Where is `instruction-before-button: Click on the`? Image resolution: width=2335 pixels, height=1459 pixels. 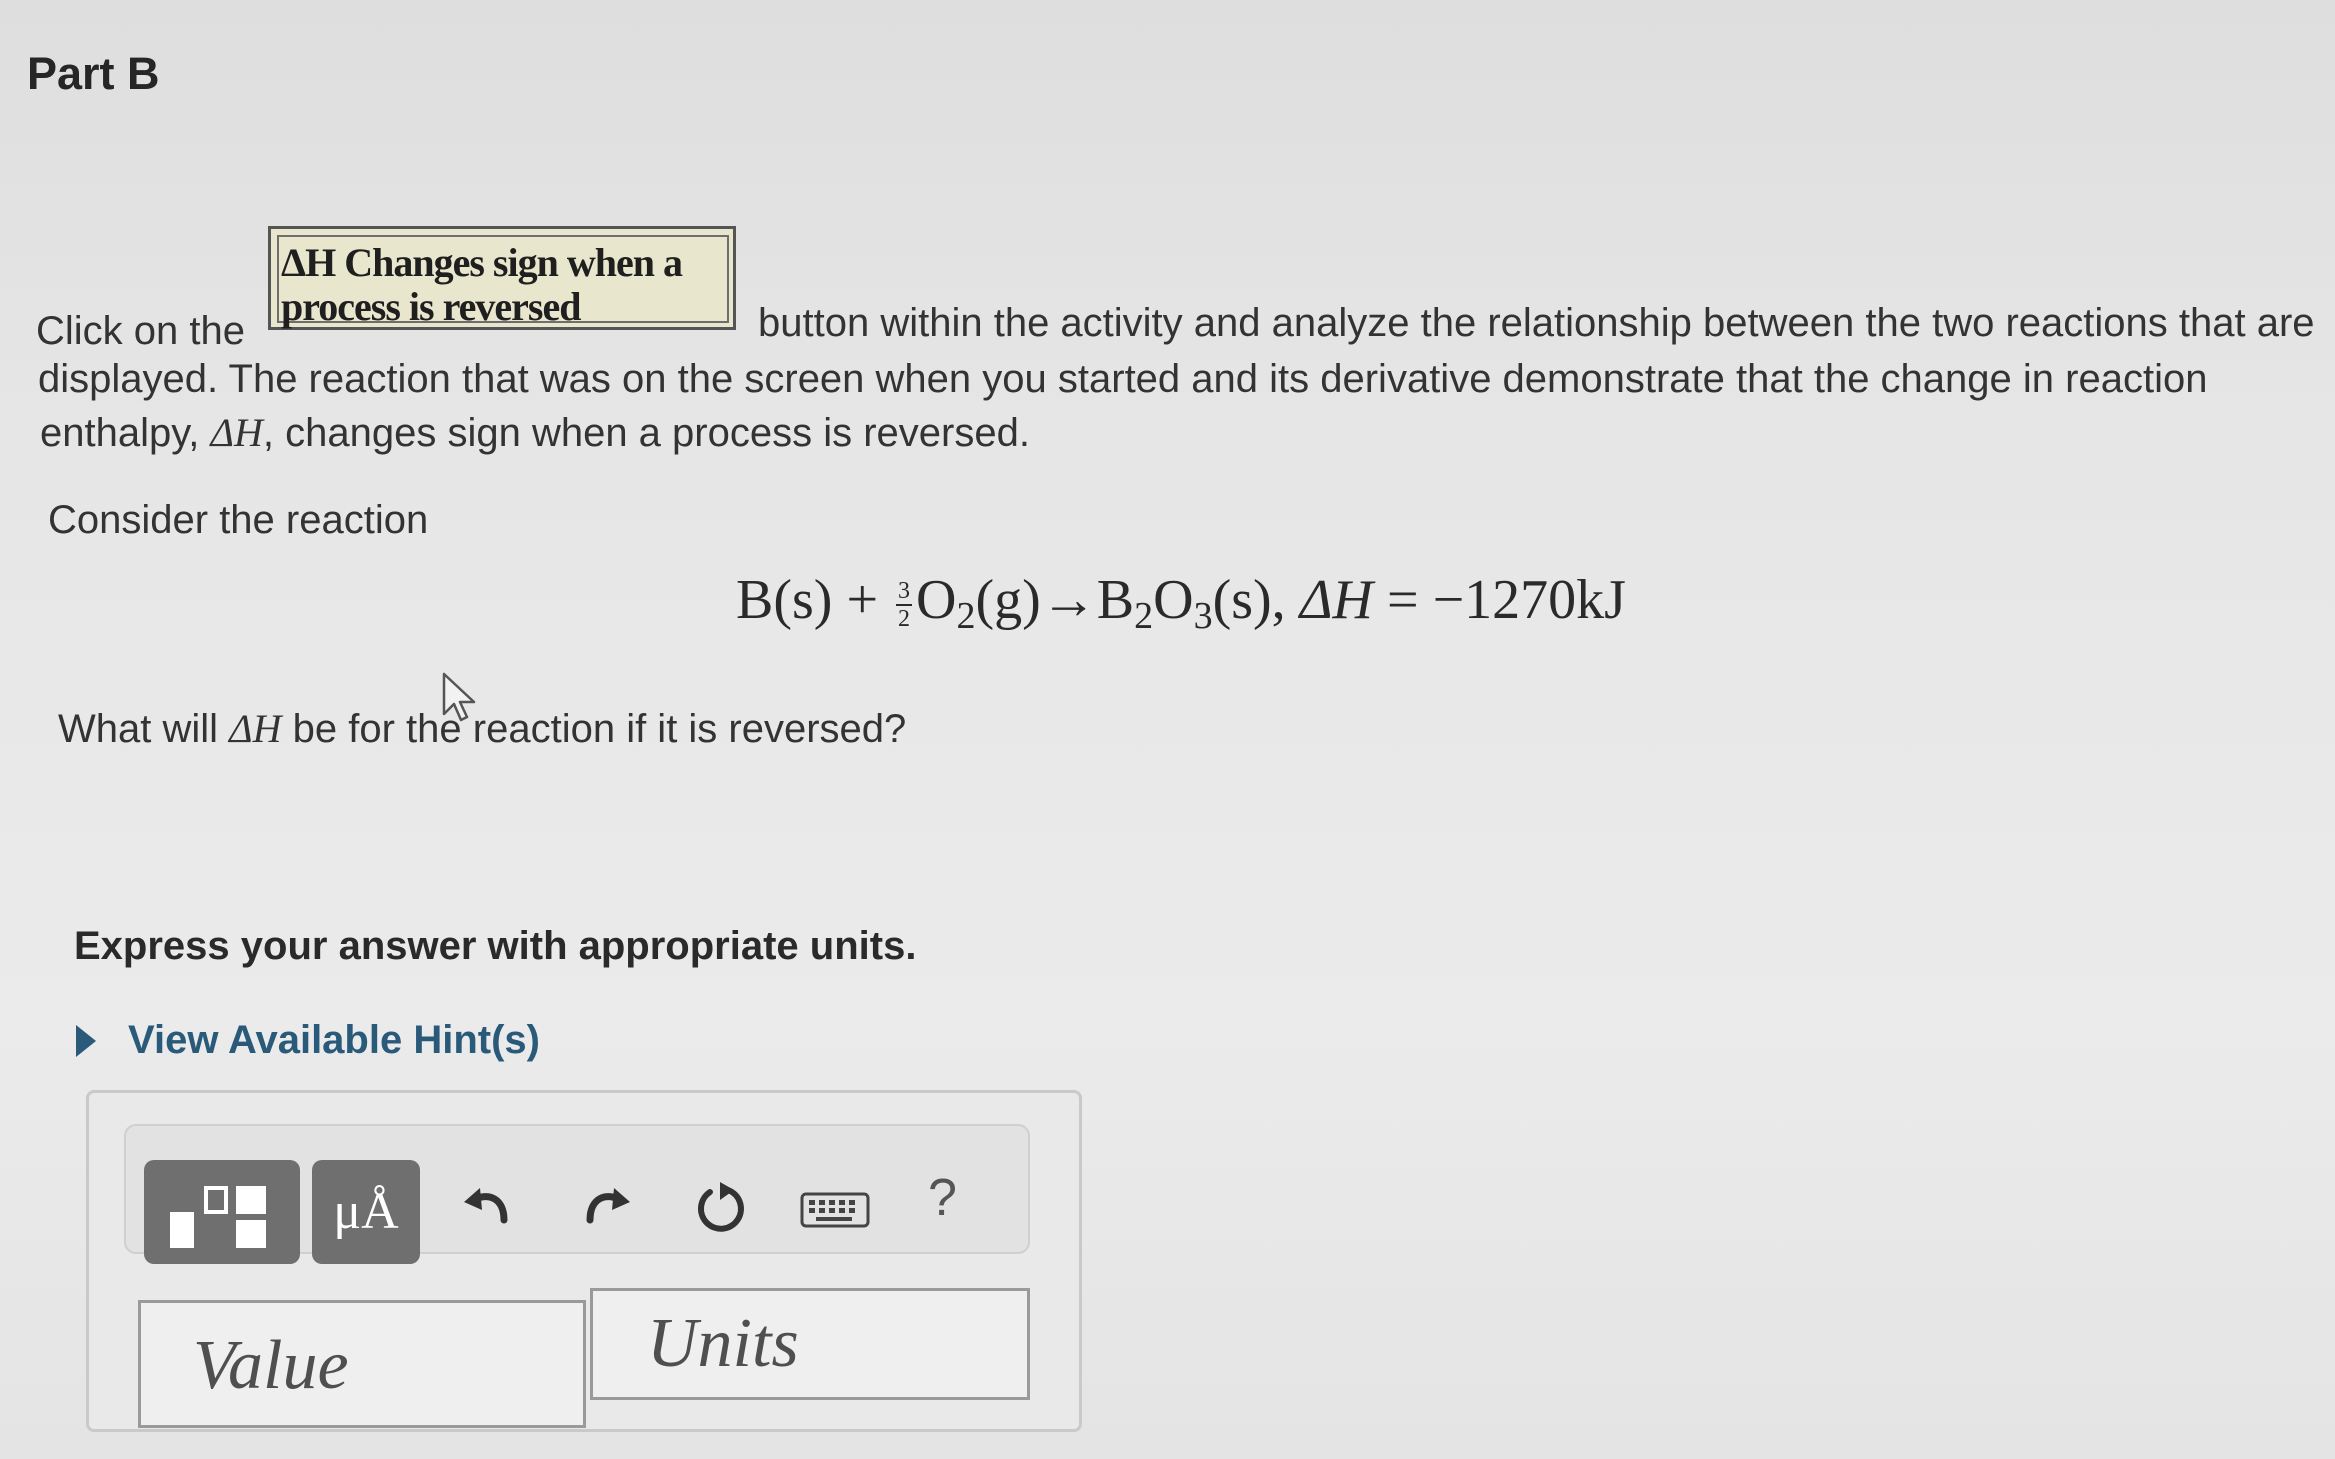 instruction-before-button: Click on the is located at coordinates (140, 331).